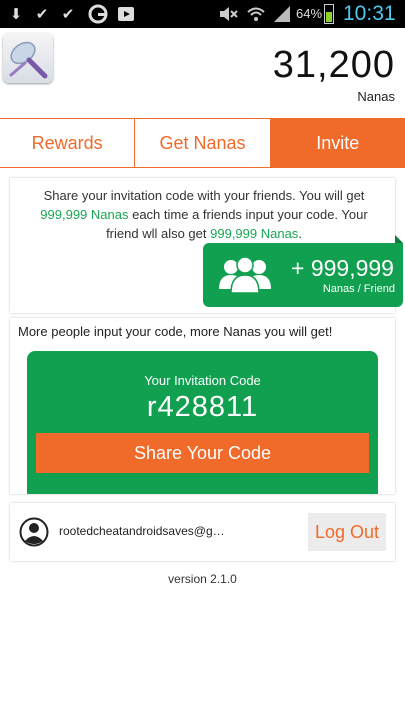  Describe the element at coordinates (376, 96) in the screenshot. I see `nanas-balance-unit: Nanas` at that location.